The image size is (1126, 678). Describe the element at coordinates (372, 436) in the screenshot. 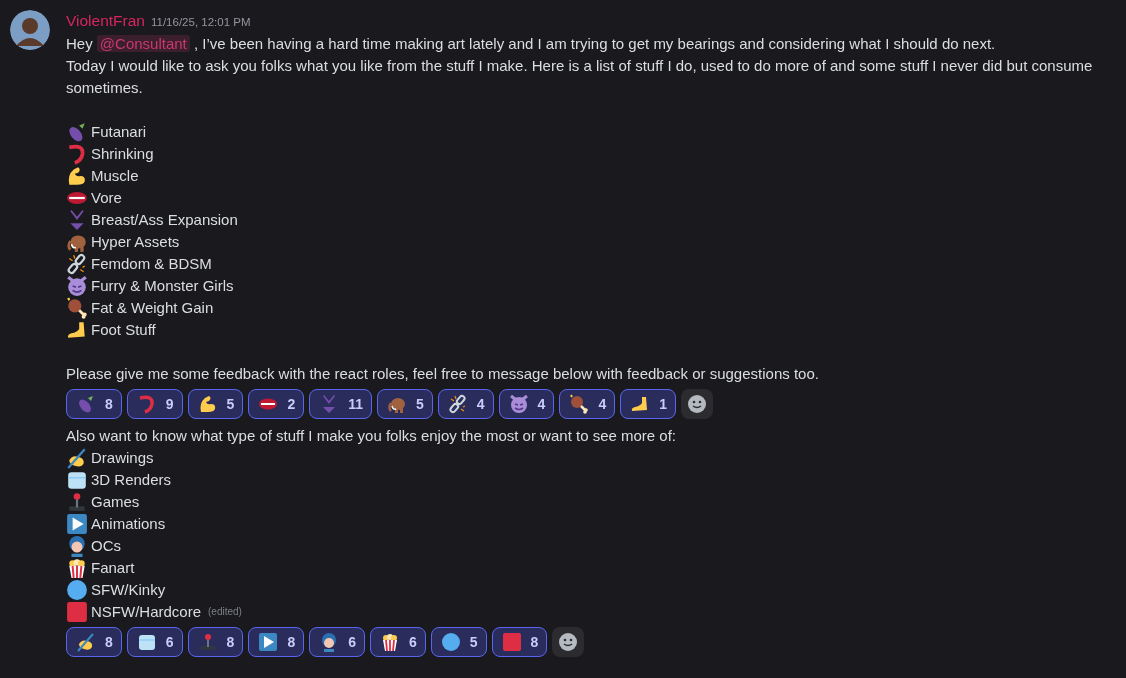

I see `message-text: Also want to know what type of stuff I make you folks enjoy the most or want to see more of:` at that location.